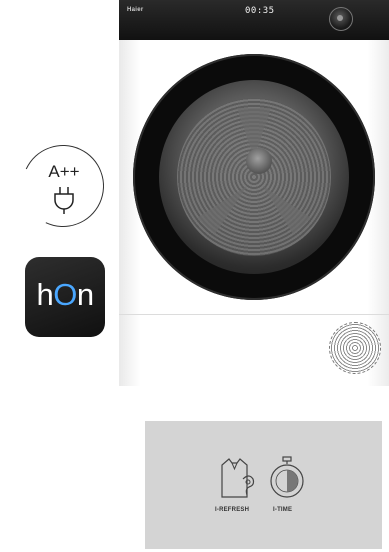 Image resolution: width=389 pixels, height=552 pixels. I want to click on time-display: 00:35, so click(260, 11).